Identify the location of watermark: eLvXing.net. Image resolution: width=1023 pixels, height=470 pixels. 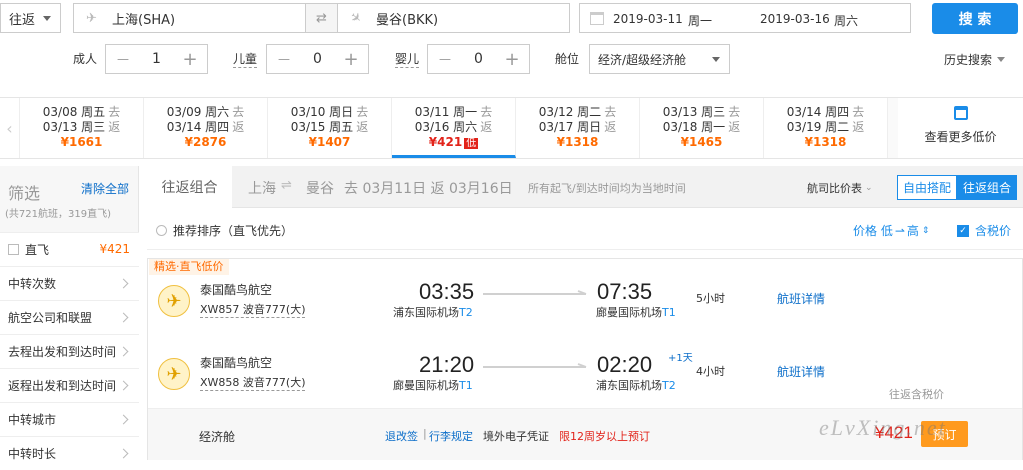
(883, 427).